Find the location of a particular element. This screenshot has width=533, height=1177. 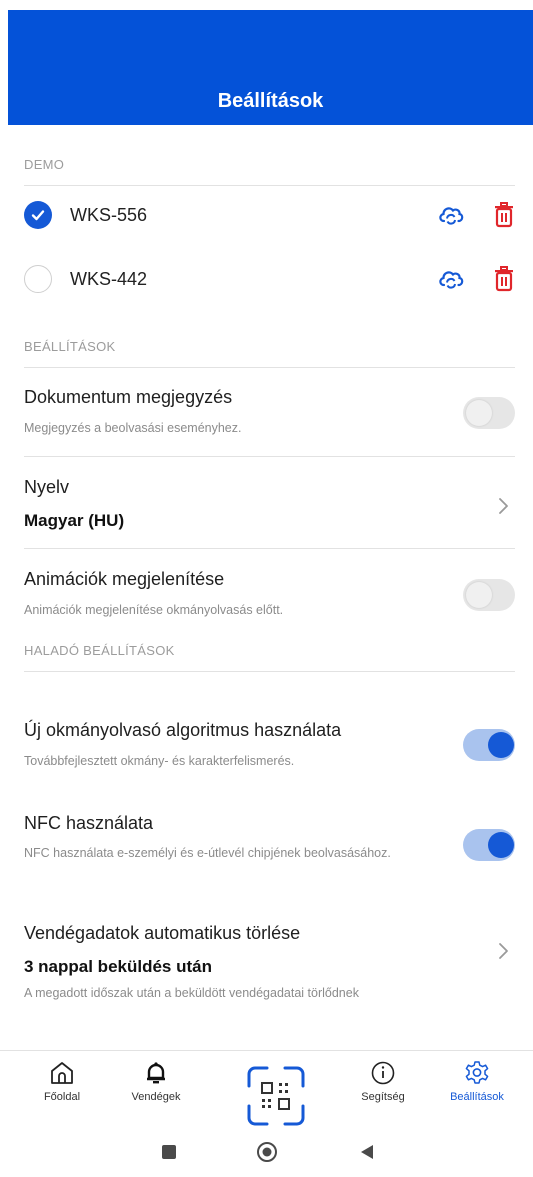

new-algorithm-toggle is located at coordinates (489, 745).